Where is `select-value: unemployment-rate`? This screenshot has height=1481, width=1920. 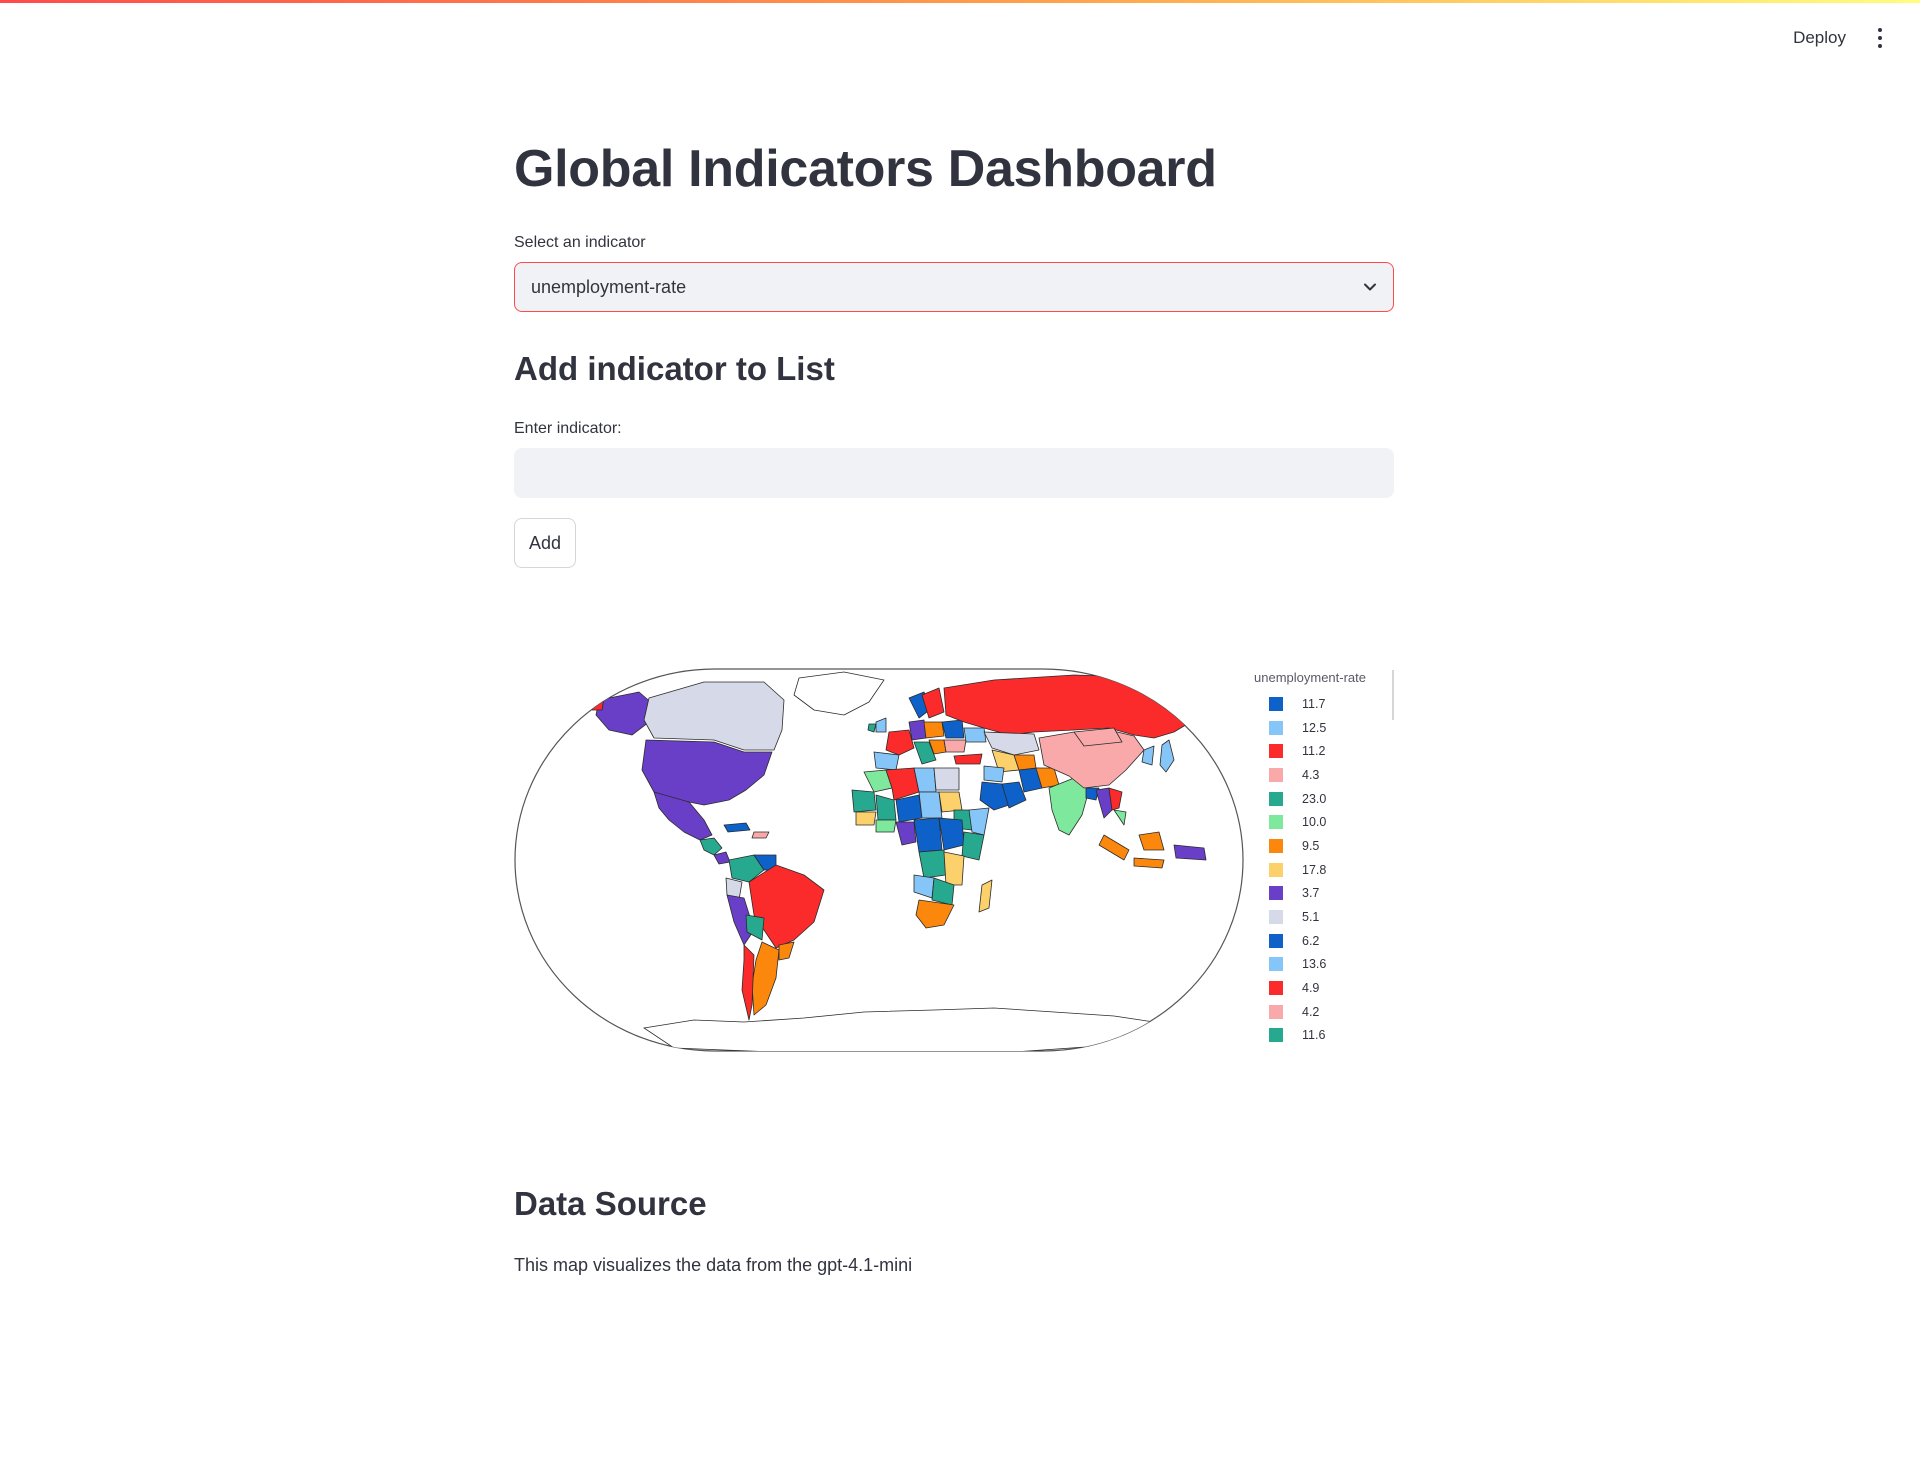 select-value: unemployment-rate is located at coordinates (609, 286).